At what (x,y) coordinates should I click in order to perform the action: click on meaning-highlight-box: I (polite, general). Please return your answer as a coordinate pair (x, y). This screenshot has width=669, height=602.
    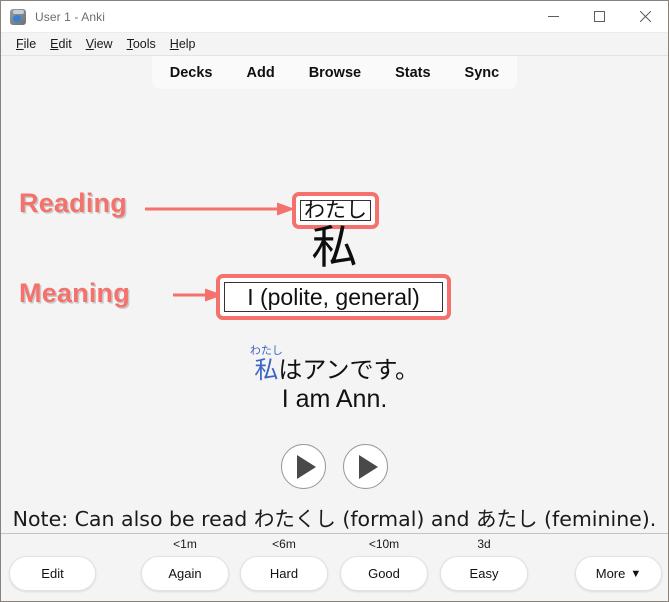
    Looking at the image, I should click on (333, 297).